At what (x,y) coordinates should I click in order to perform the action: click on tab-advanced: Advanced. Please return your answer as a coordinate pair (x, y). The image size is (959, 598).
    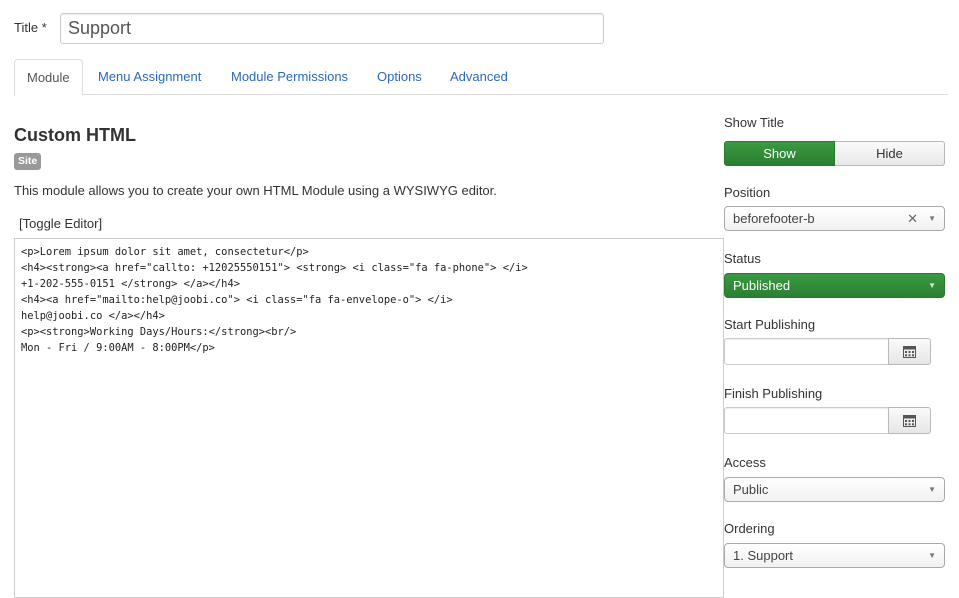
    Looking at the image, I should click on (479, 77).